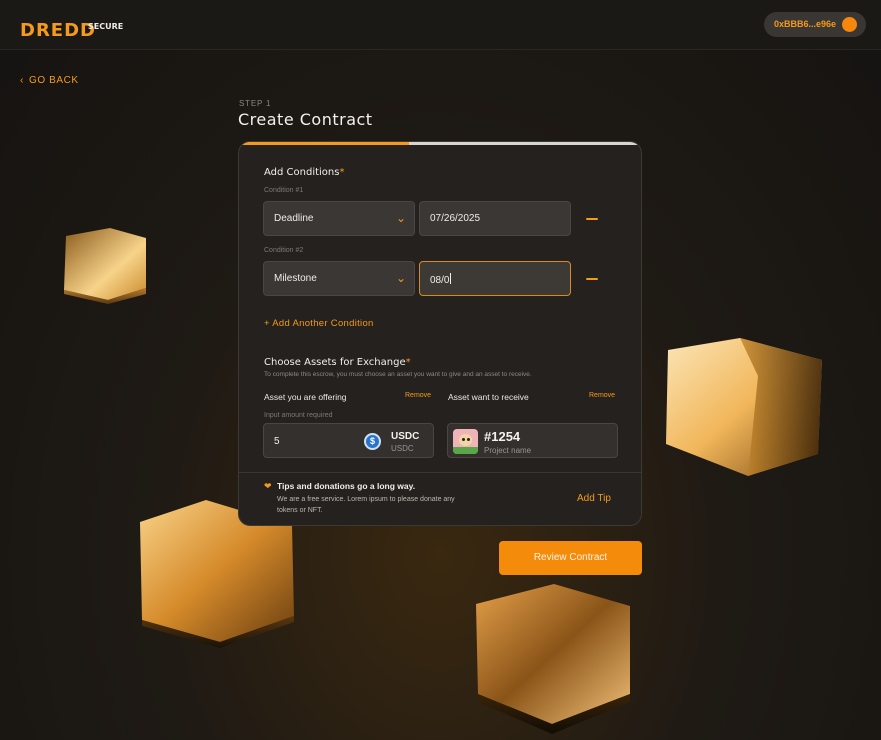 This screenshot has height=740, width=881. Describe the element at coordinates (451, 278) in the screenshot. I see `text-cursor` at that location.